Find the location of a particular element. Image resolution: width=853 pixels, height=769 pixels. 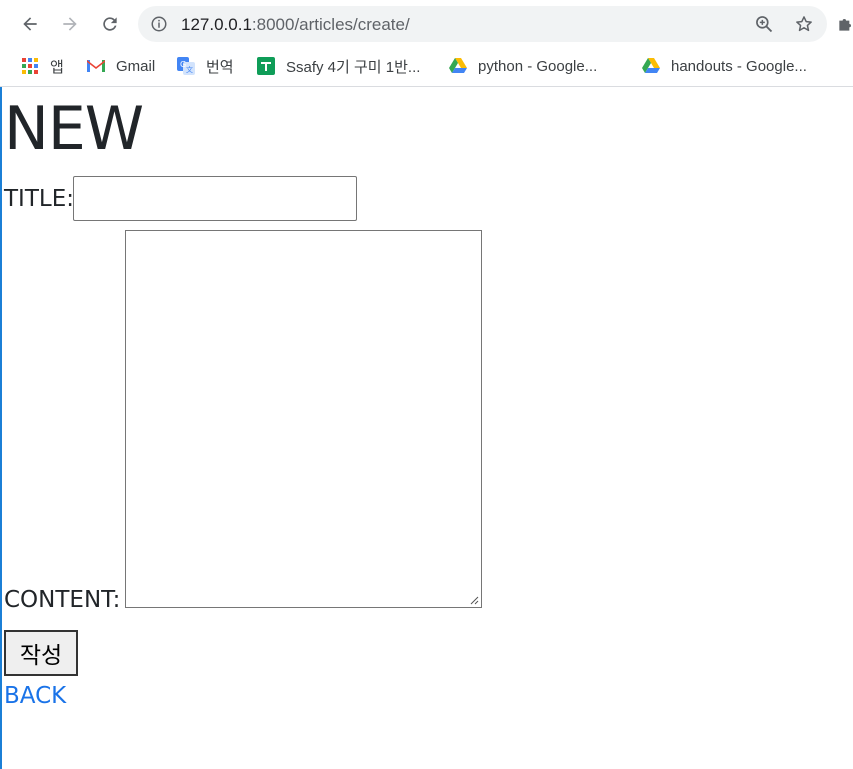

apps-grid-icon is located at coordinates (30, 66).